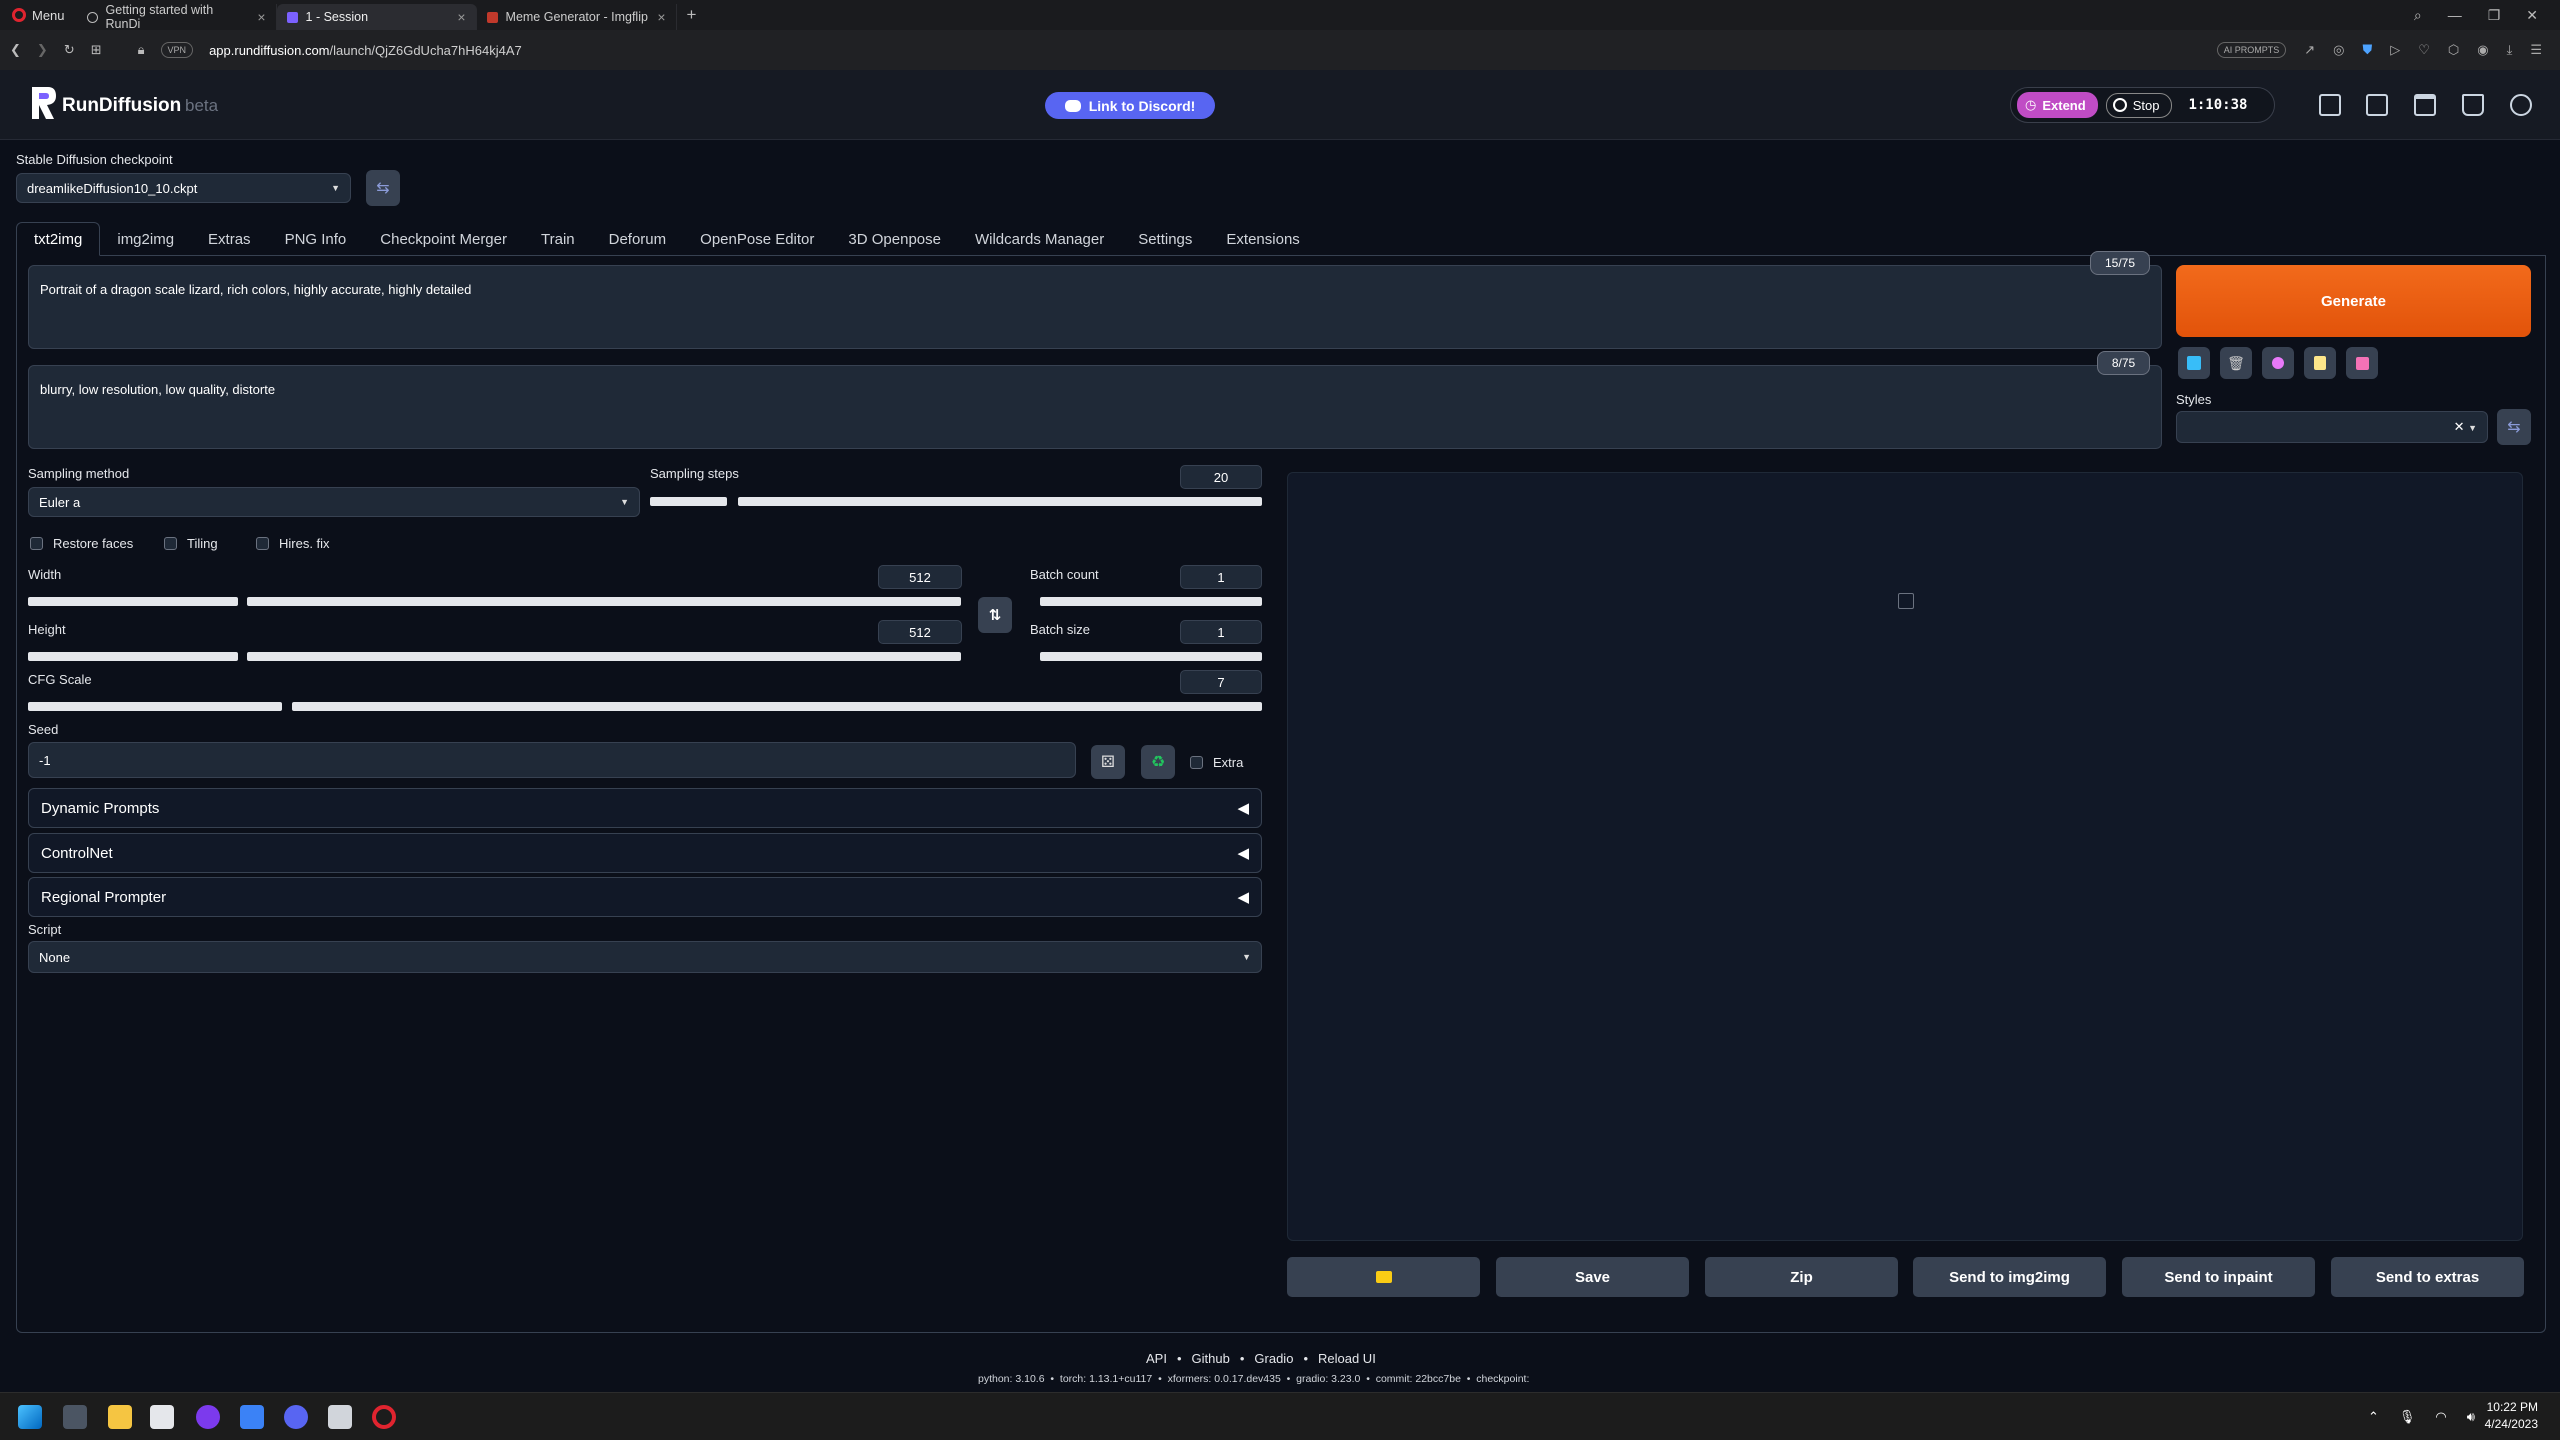 Image resolution: width=2560 pixels, height=1440 pixels. What do you see at coordinates (120, 1417) in the screenshot?
I see `file-explorer-icon` at bounding box center [120, 1417].